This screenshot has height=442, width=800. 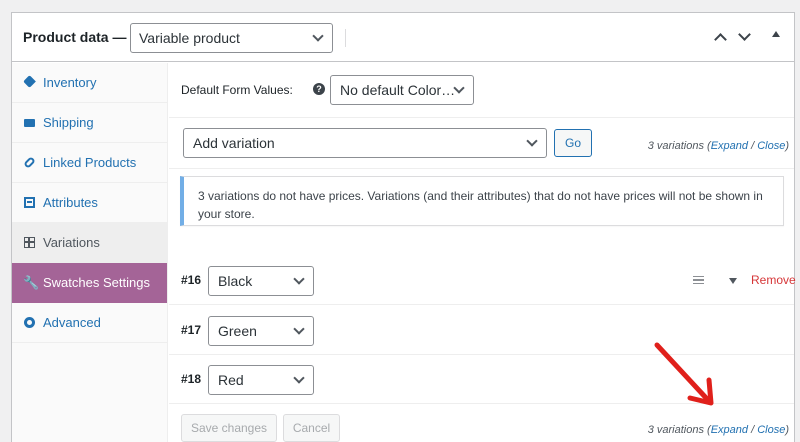 What do you see at coordinates (744, 34) in the screenshot?
I see `move-down-icon` at bounding box center [744, 34].